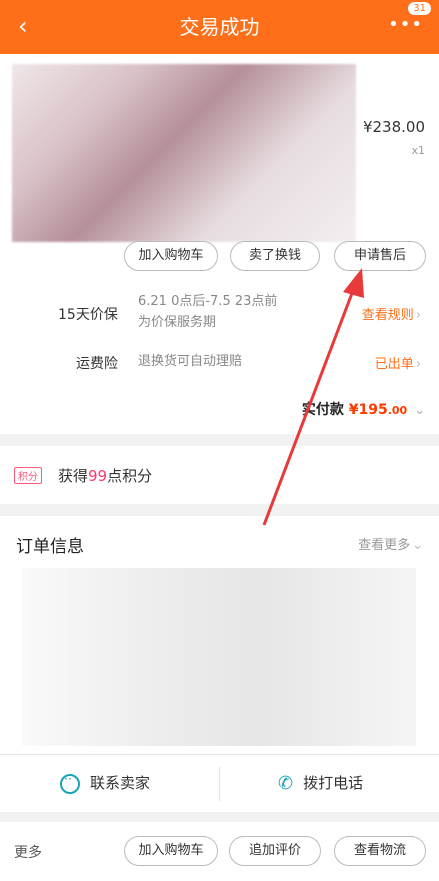  I want to click on arrow-shaft, so click(309, 406).